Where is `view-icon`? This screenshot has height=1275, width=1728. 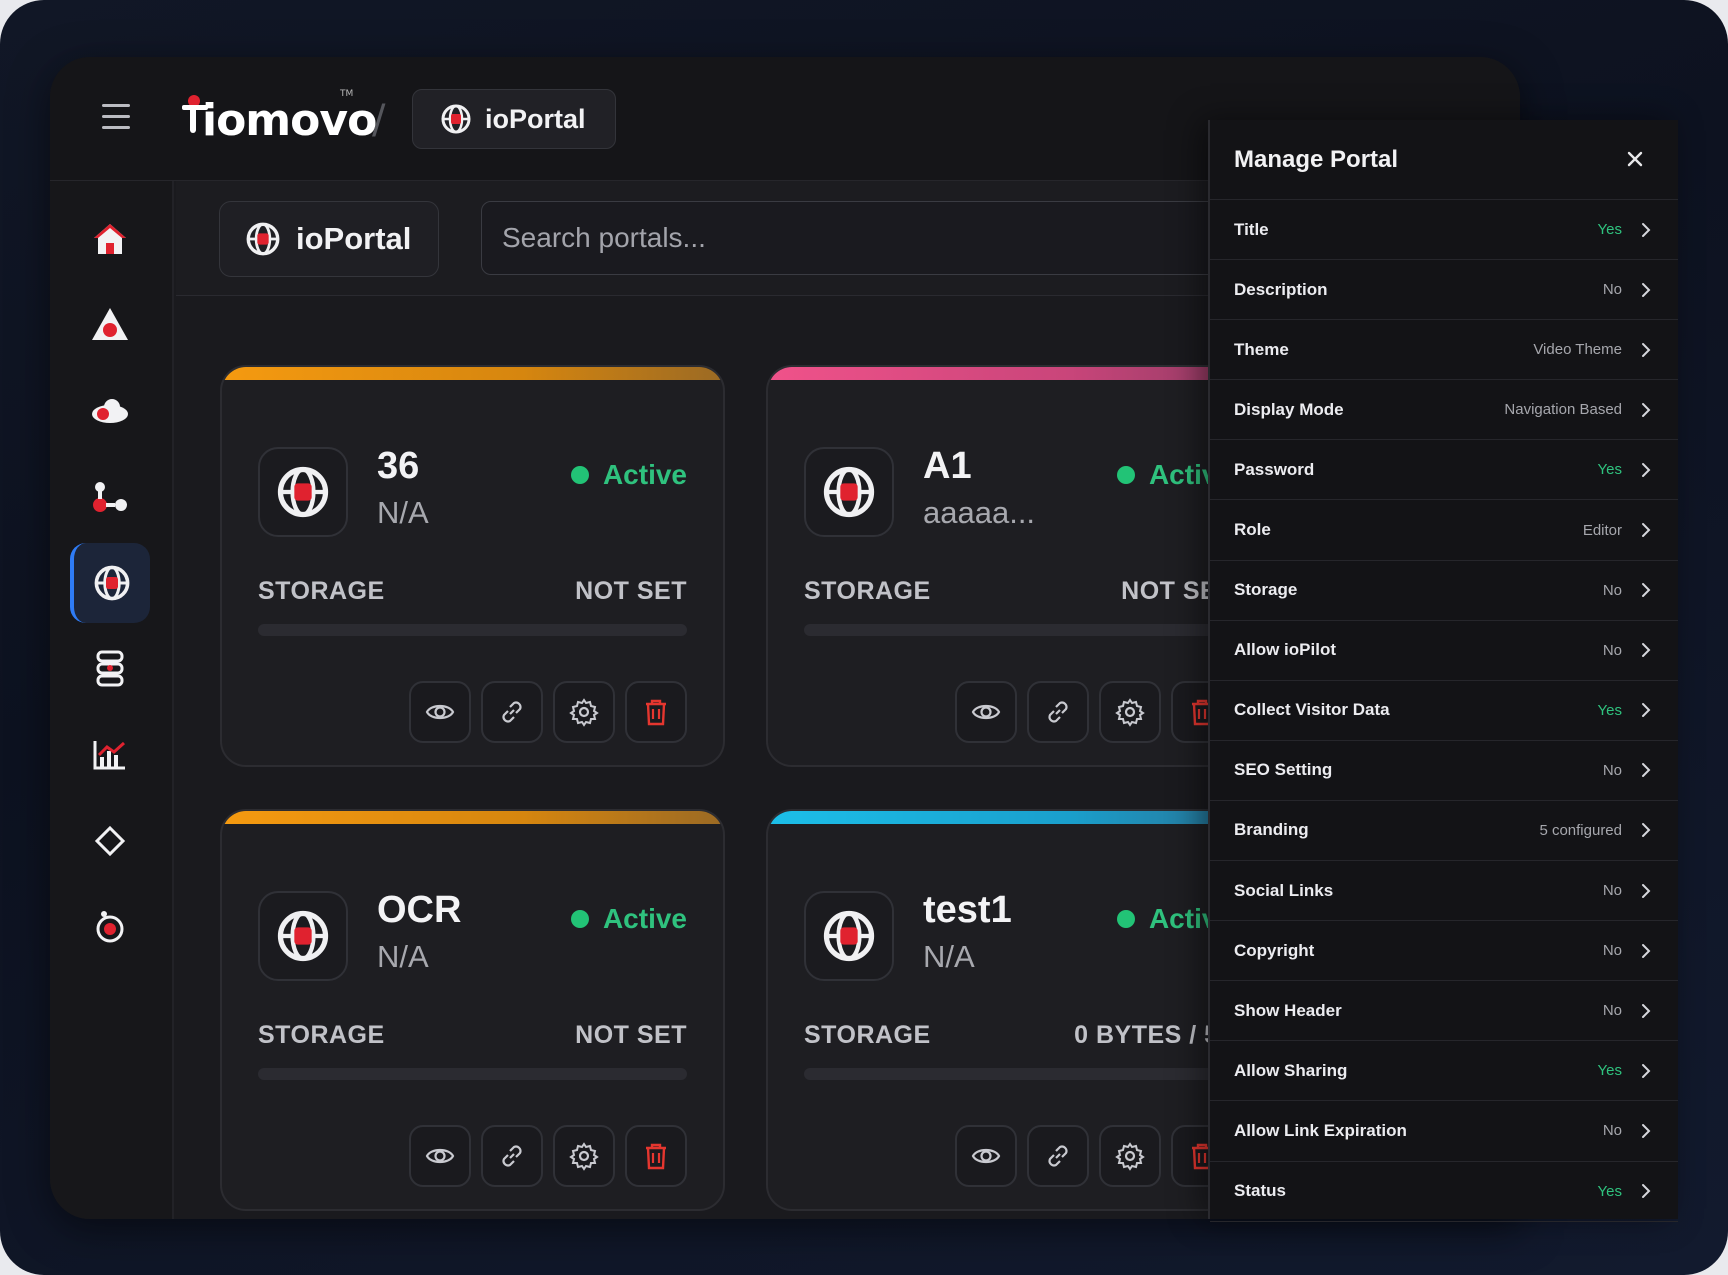
view-icon is located at coordinates (986, 1156).